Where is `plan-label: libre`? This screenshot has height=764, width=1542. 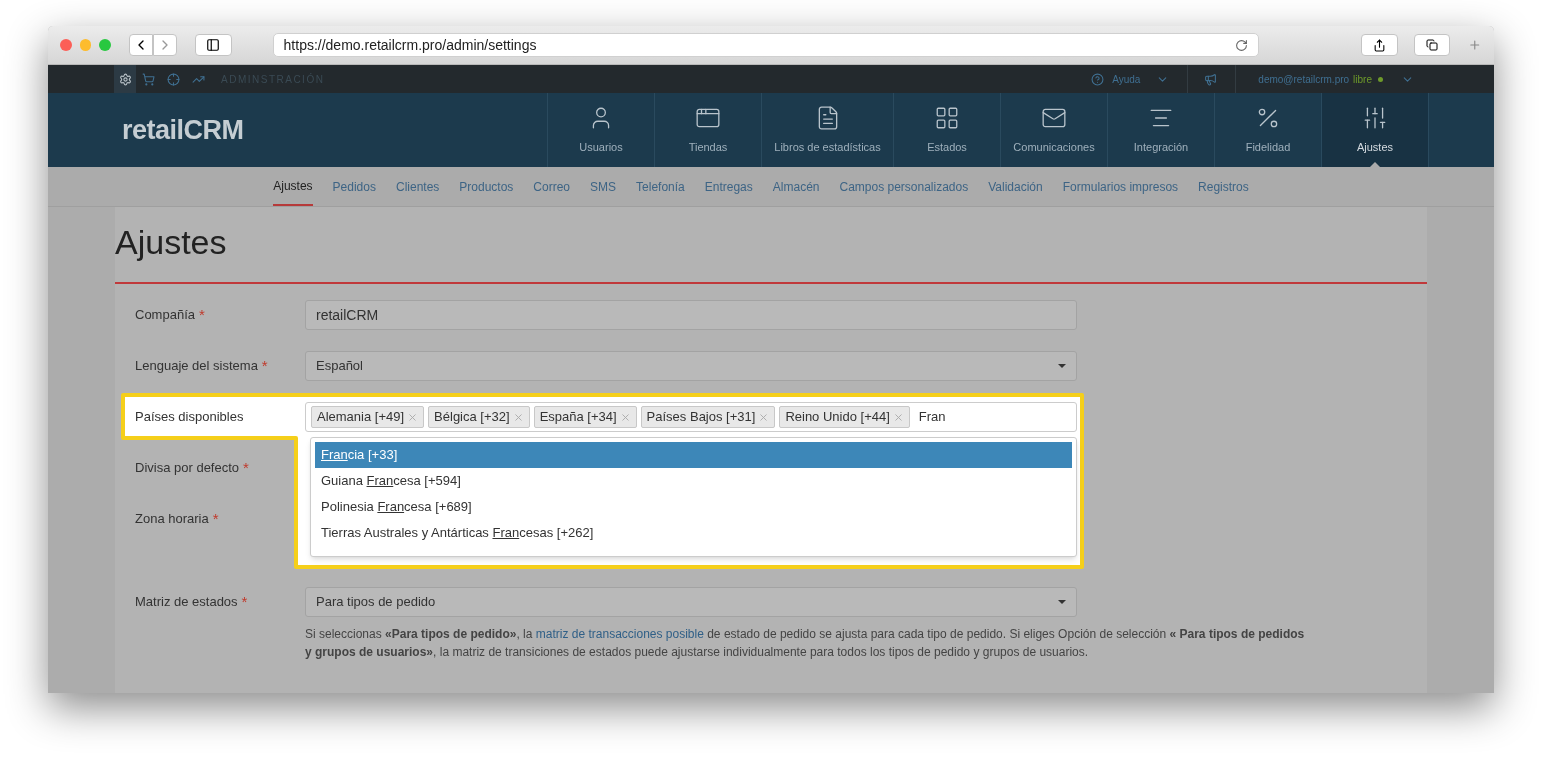
plan-label: libre is located at coordinates (1362, 79).